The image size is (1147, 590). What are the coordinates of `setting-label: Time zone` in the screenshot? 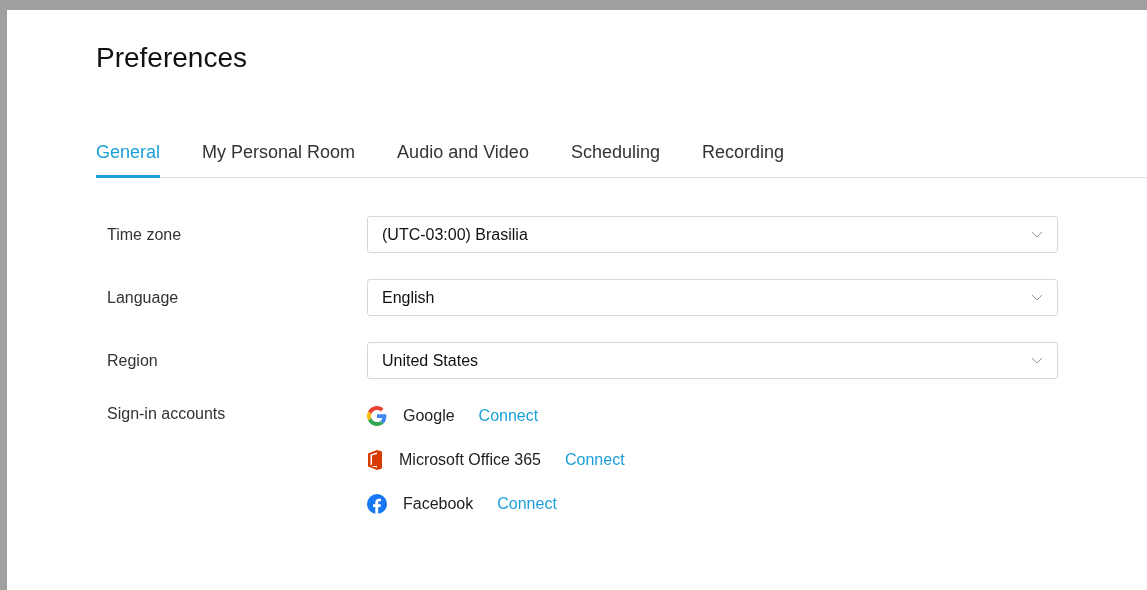 It's located at (145, 234).